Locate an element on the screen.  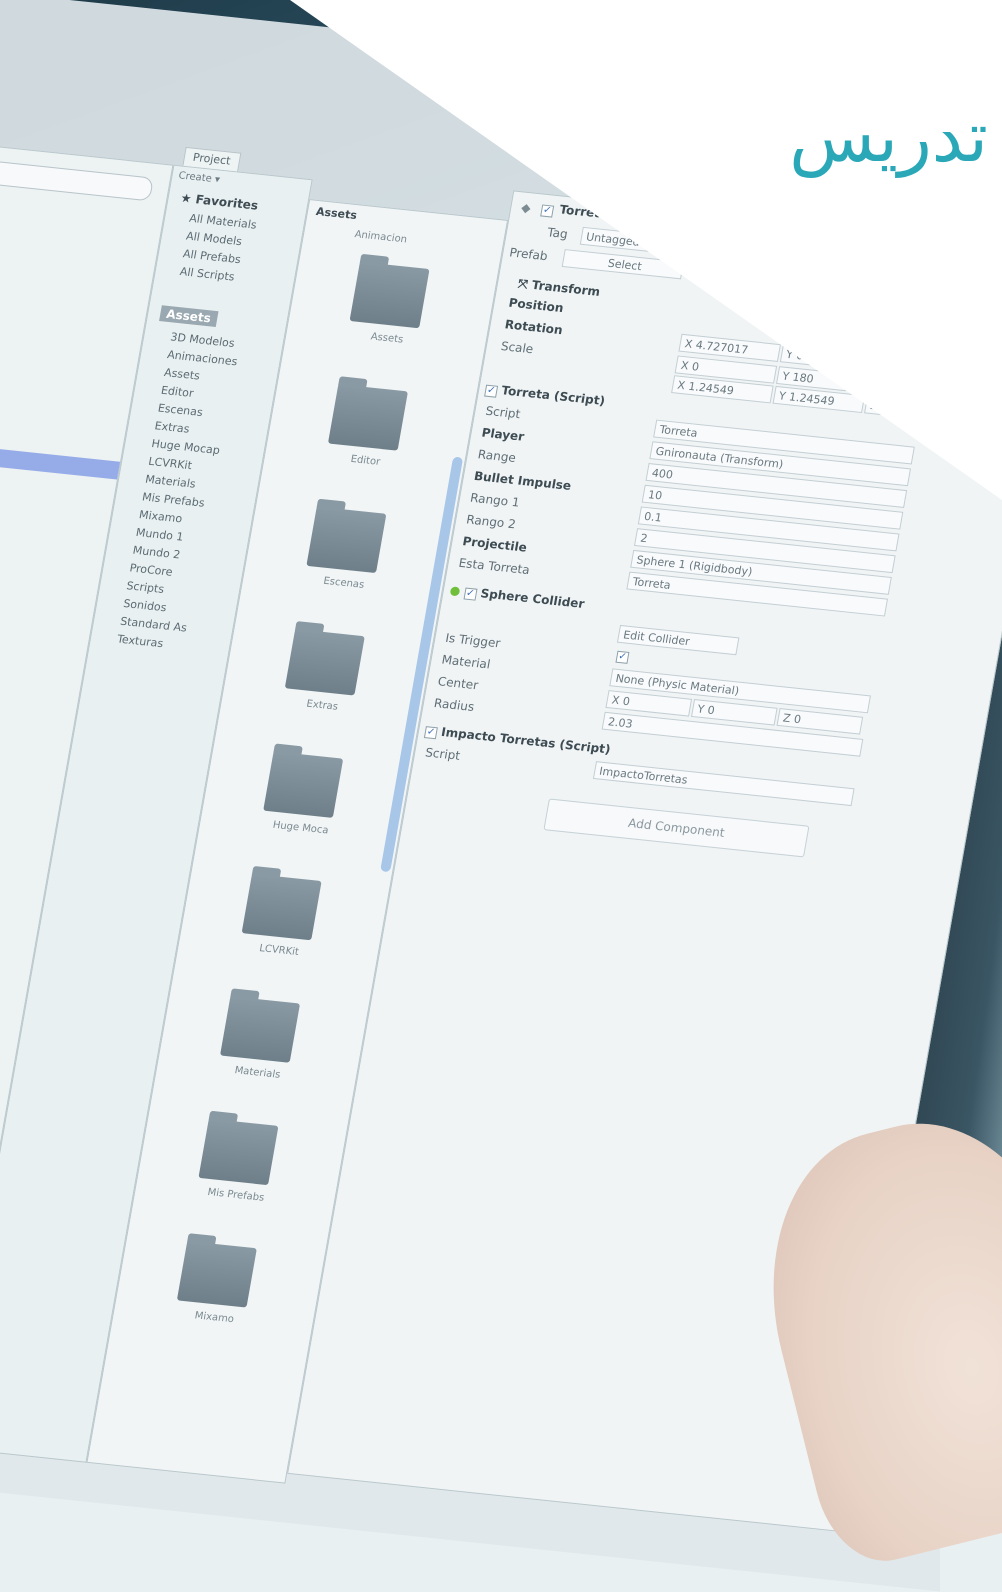
tree-item: Texturas is located at coordinates (140, 642).